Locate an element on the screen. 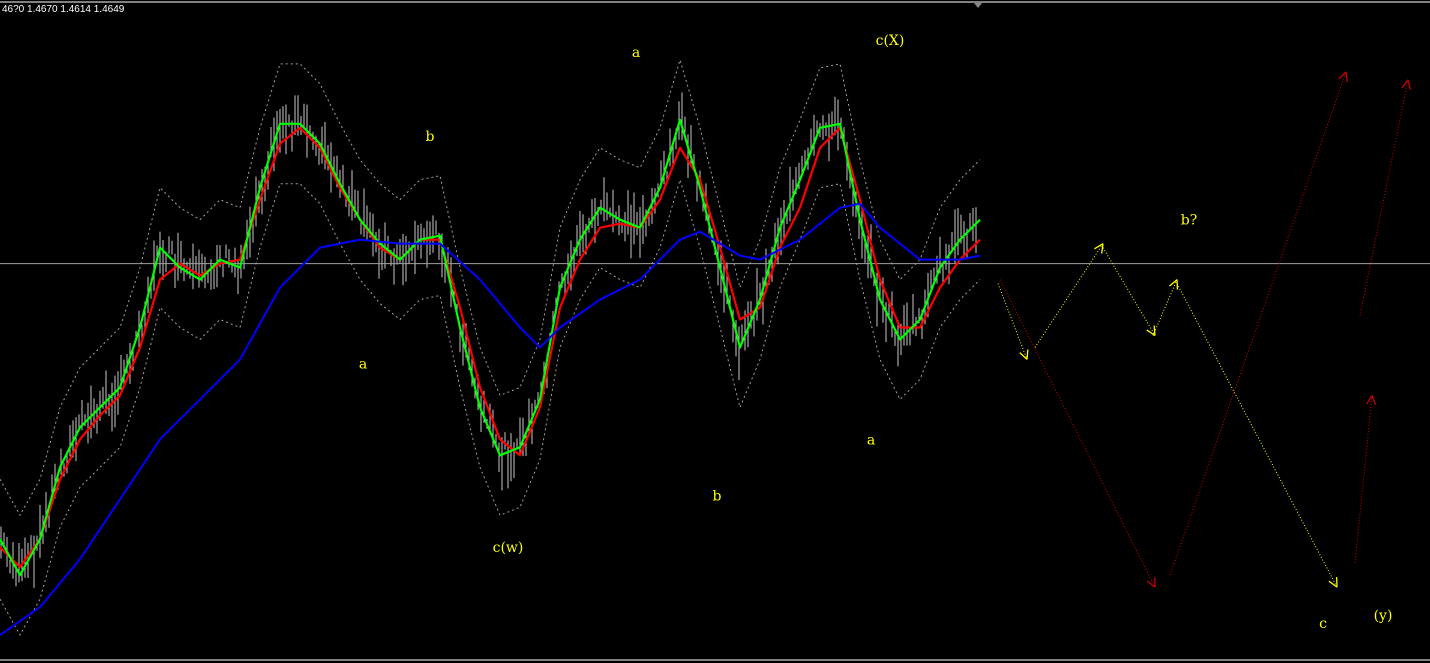  wave-label: c(w) is located at coordinates (508, 548).